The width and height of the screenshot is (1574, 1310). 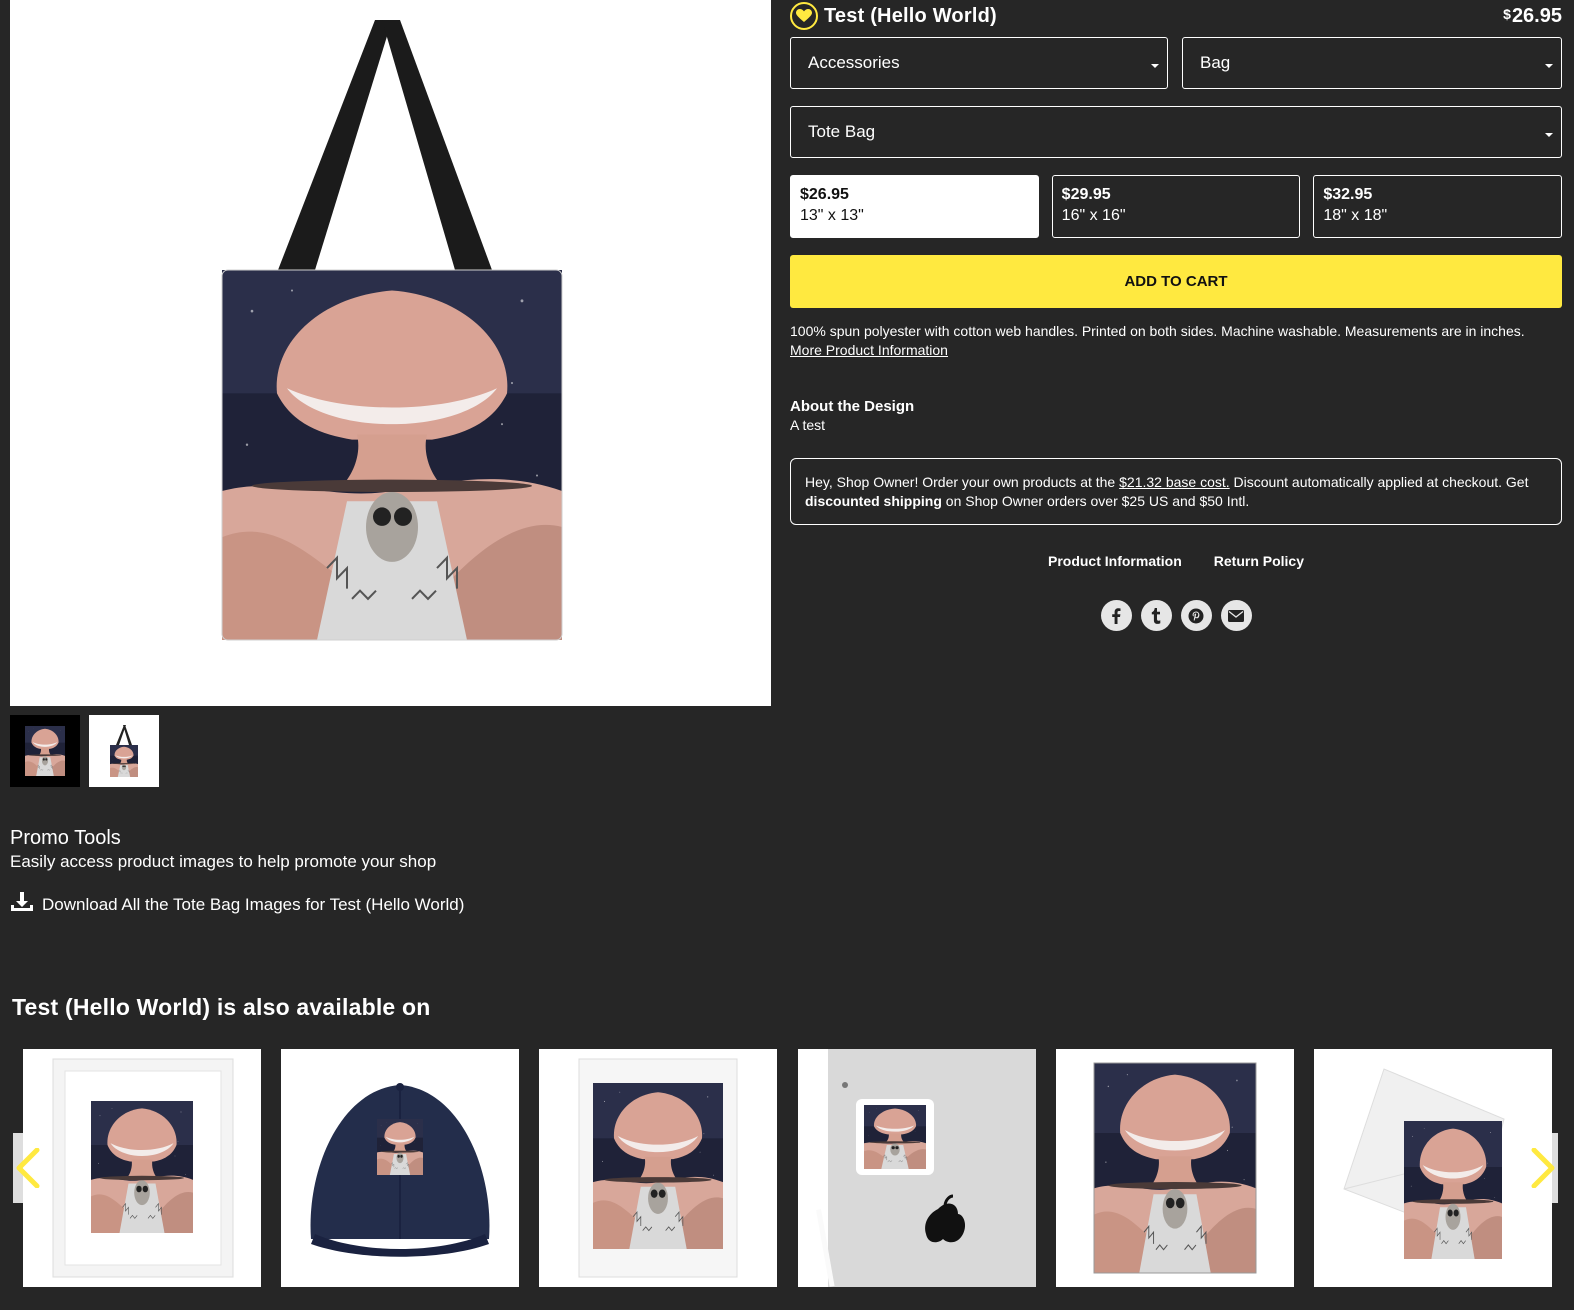 I want to click on info-links: Product Information Return Policy, so click(x=1176, y=561).